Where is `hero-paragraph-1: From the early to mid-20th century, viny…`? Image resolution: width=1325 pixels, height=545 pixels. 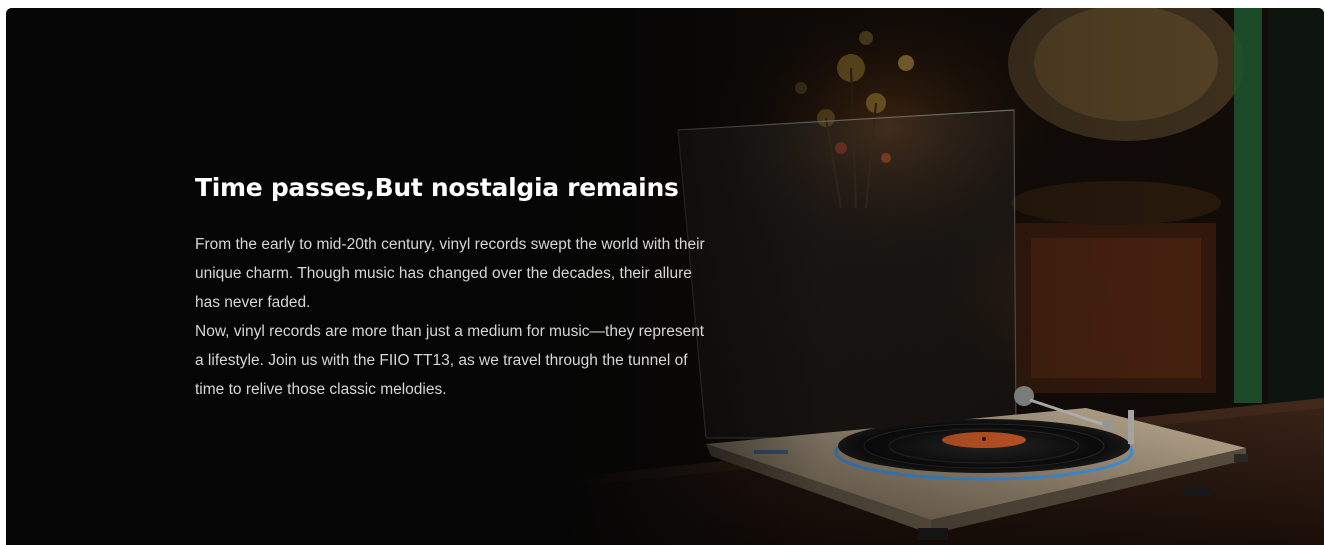 hero-paragraph-1: From the early to mid-20th century, viny… is located at coordinates (450, 273).